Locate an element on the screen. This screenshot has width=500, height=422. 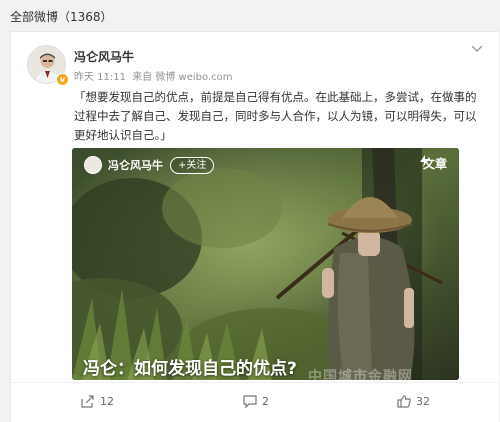
share-button: 12 is located at coordinates (97, 401).